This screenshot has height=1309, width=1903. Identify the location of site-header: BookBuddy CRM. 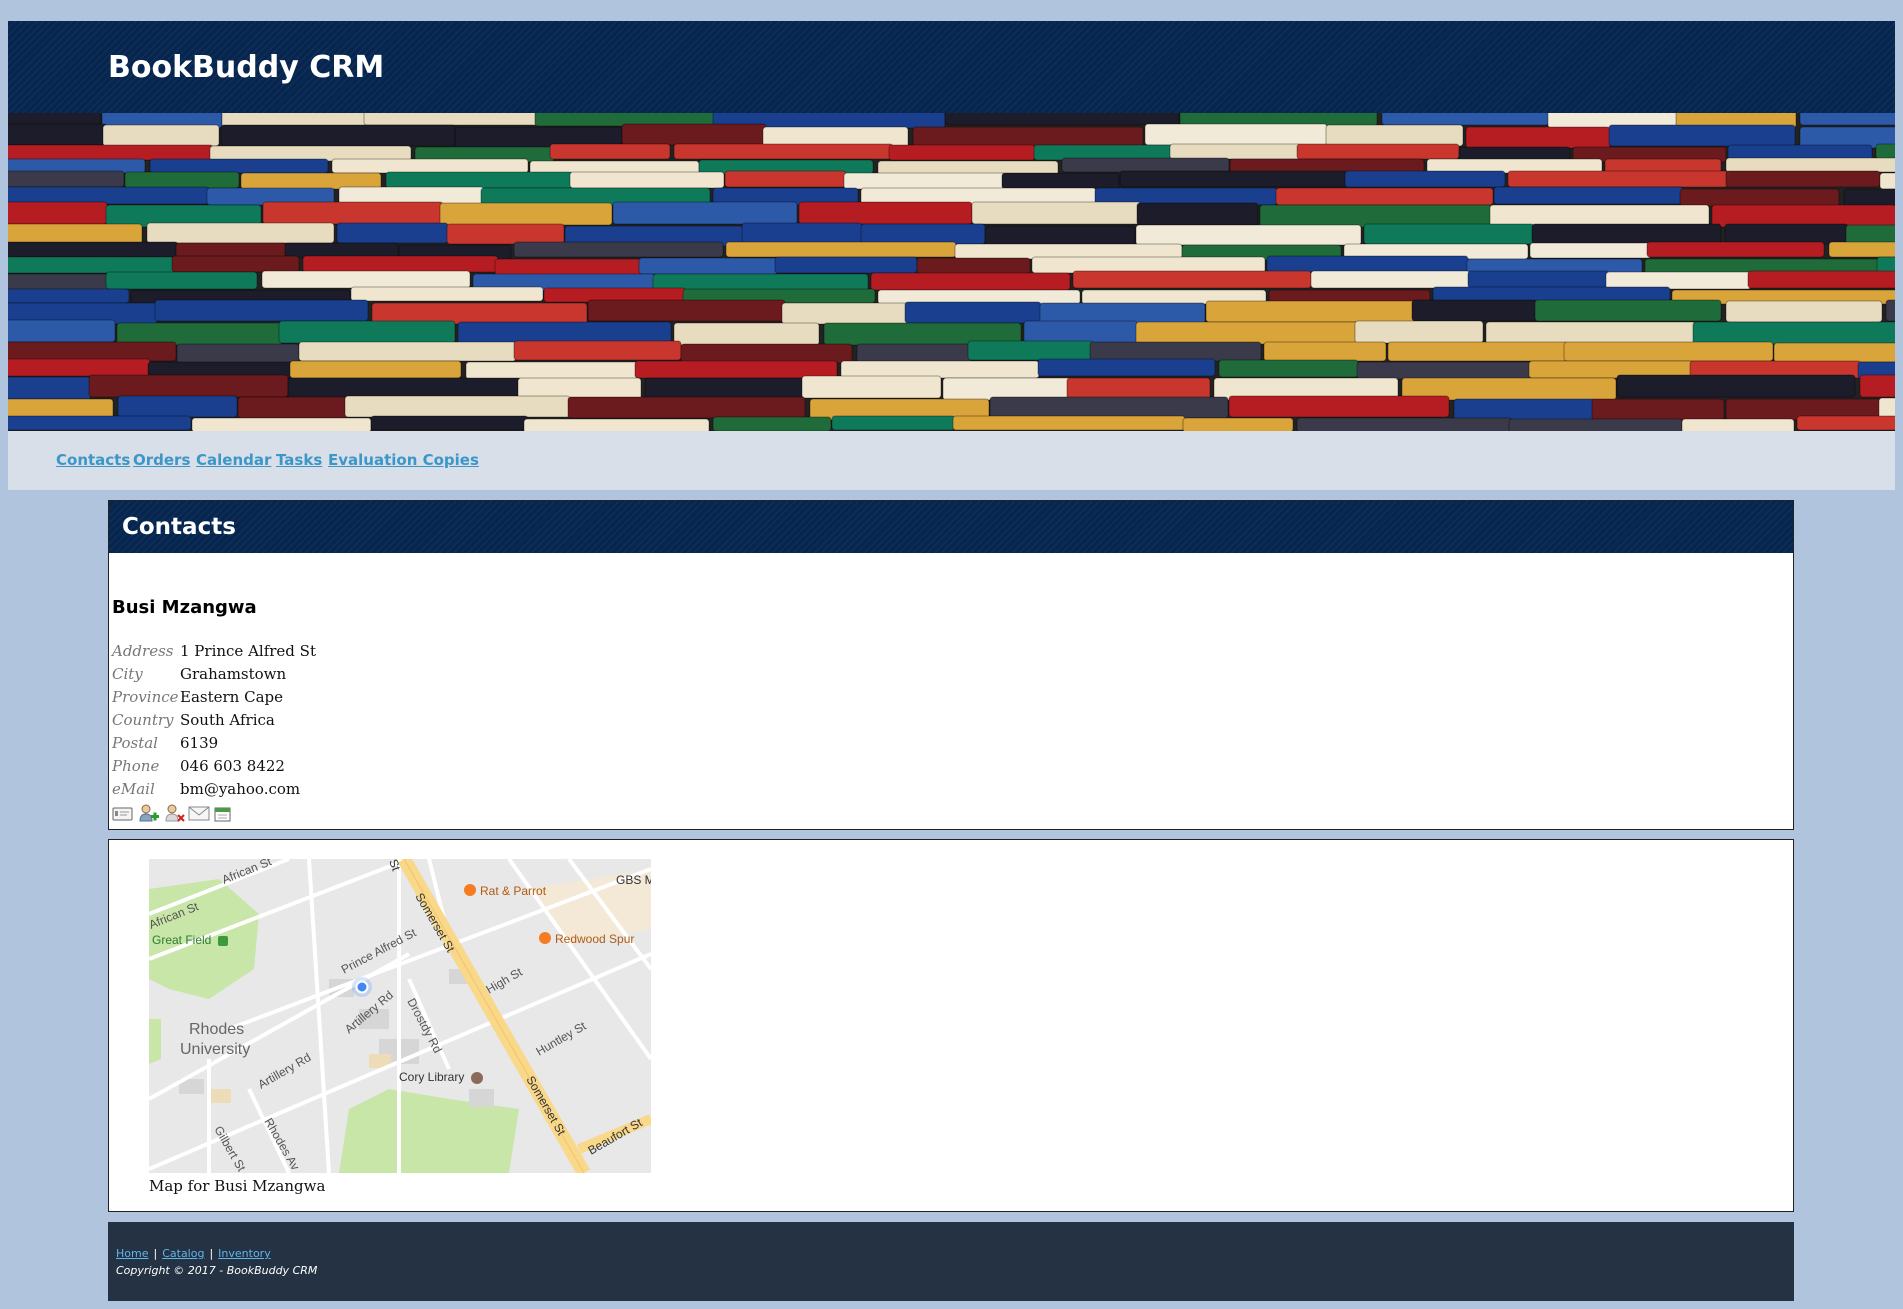
(951, 67).